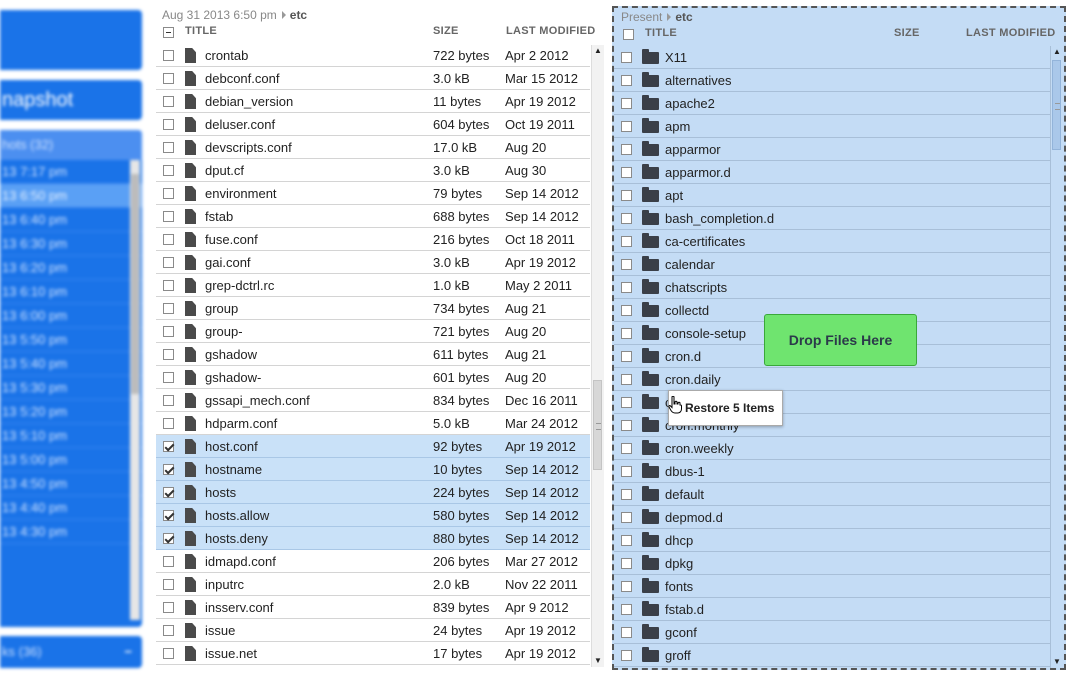 This screenshot has height=678, width=1071. I want to click on sidebar-top-button, so click(71, 40).